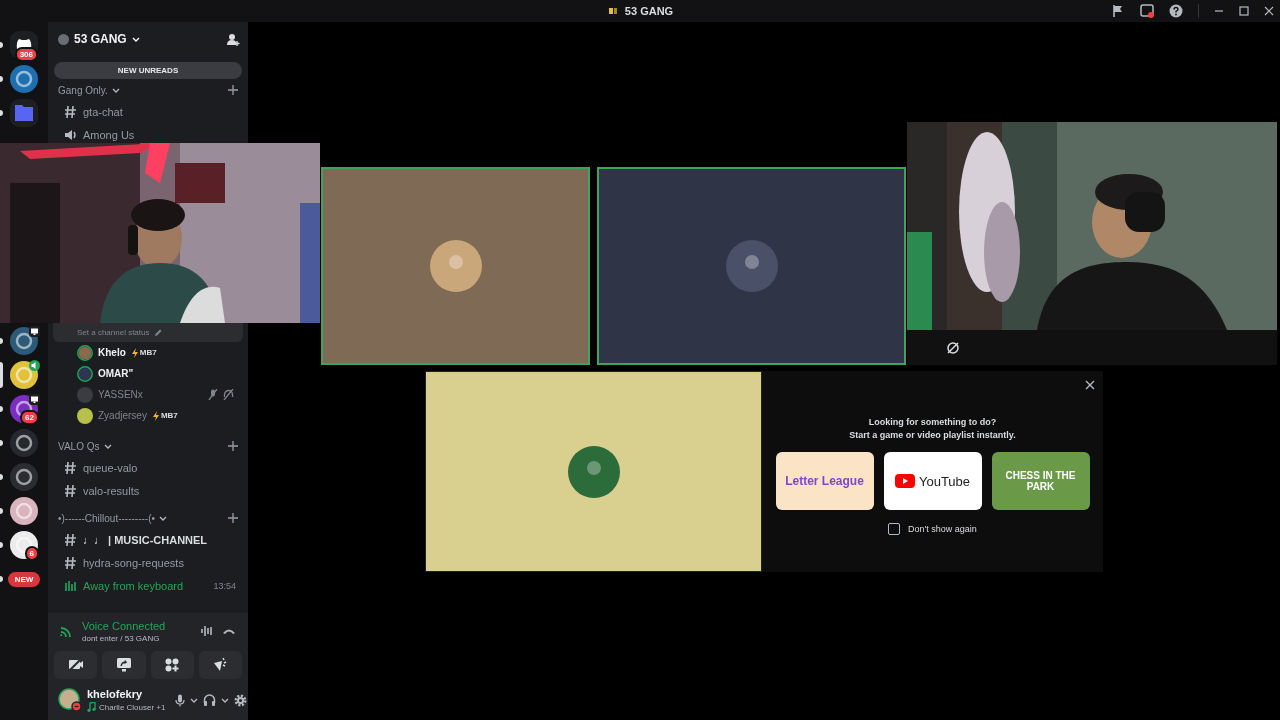  I want to click on activity-card: Letter League, so click(824, 481).